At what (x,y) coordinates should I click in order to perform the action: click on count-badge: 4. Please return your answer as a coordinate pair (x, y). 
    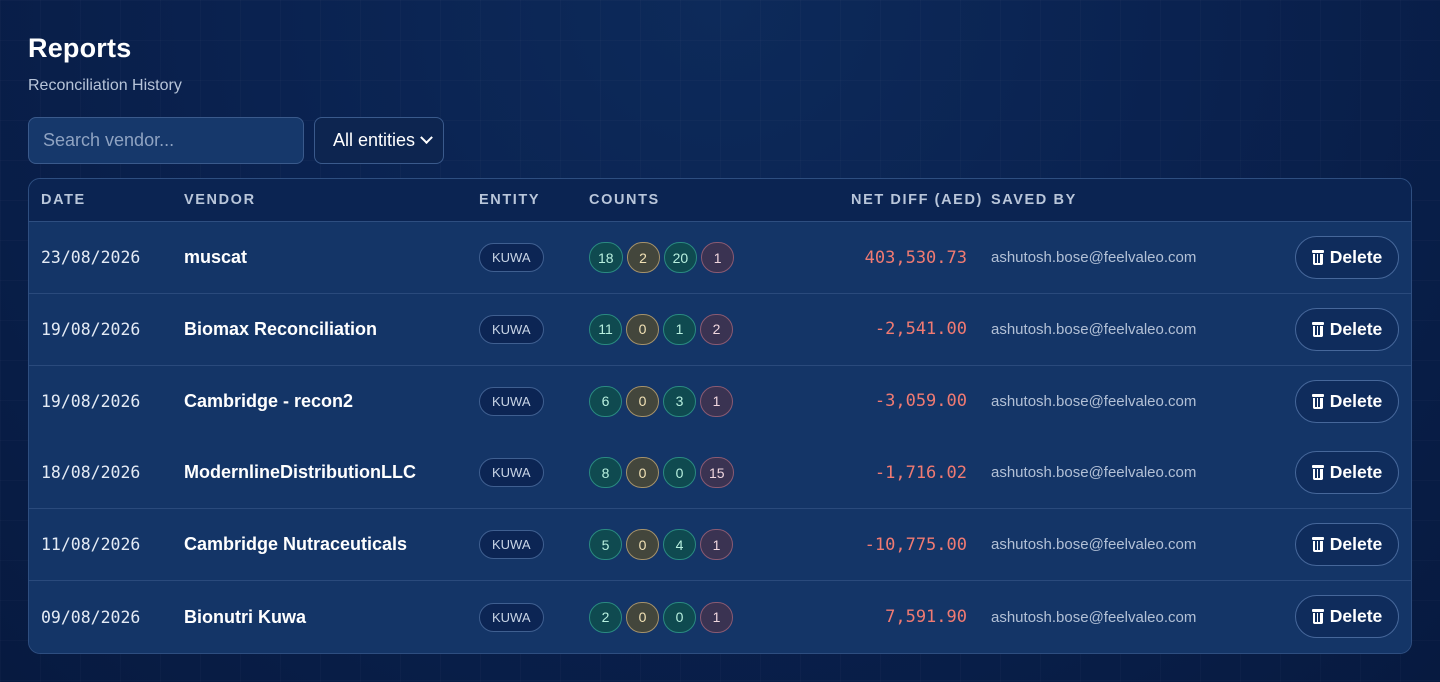
    Looking at the image, I should click on (679, 545).